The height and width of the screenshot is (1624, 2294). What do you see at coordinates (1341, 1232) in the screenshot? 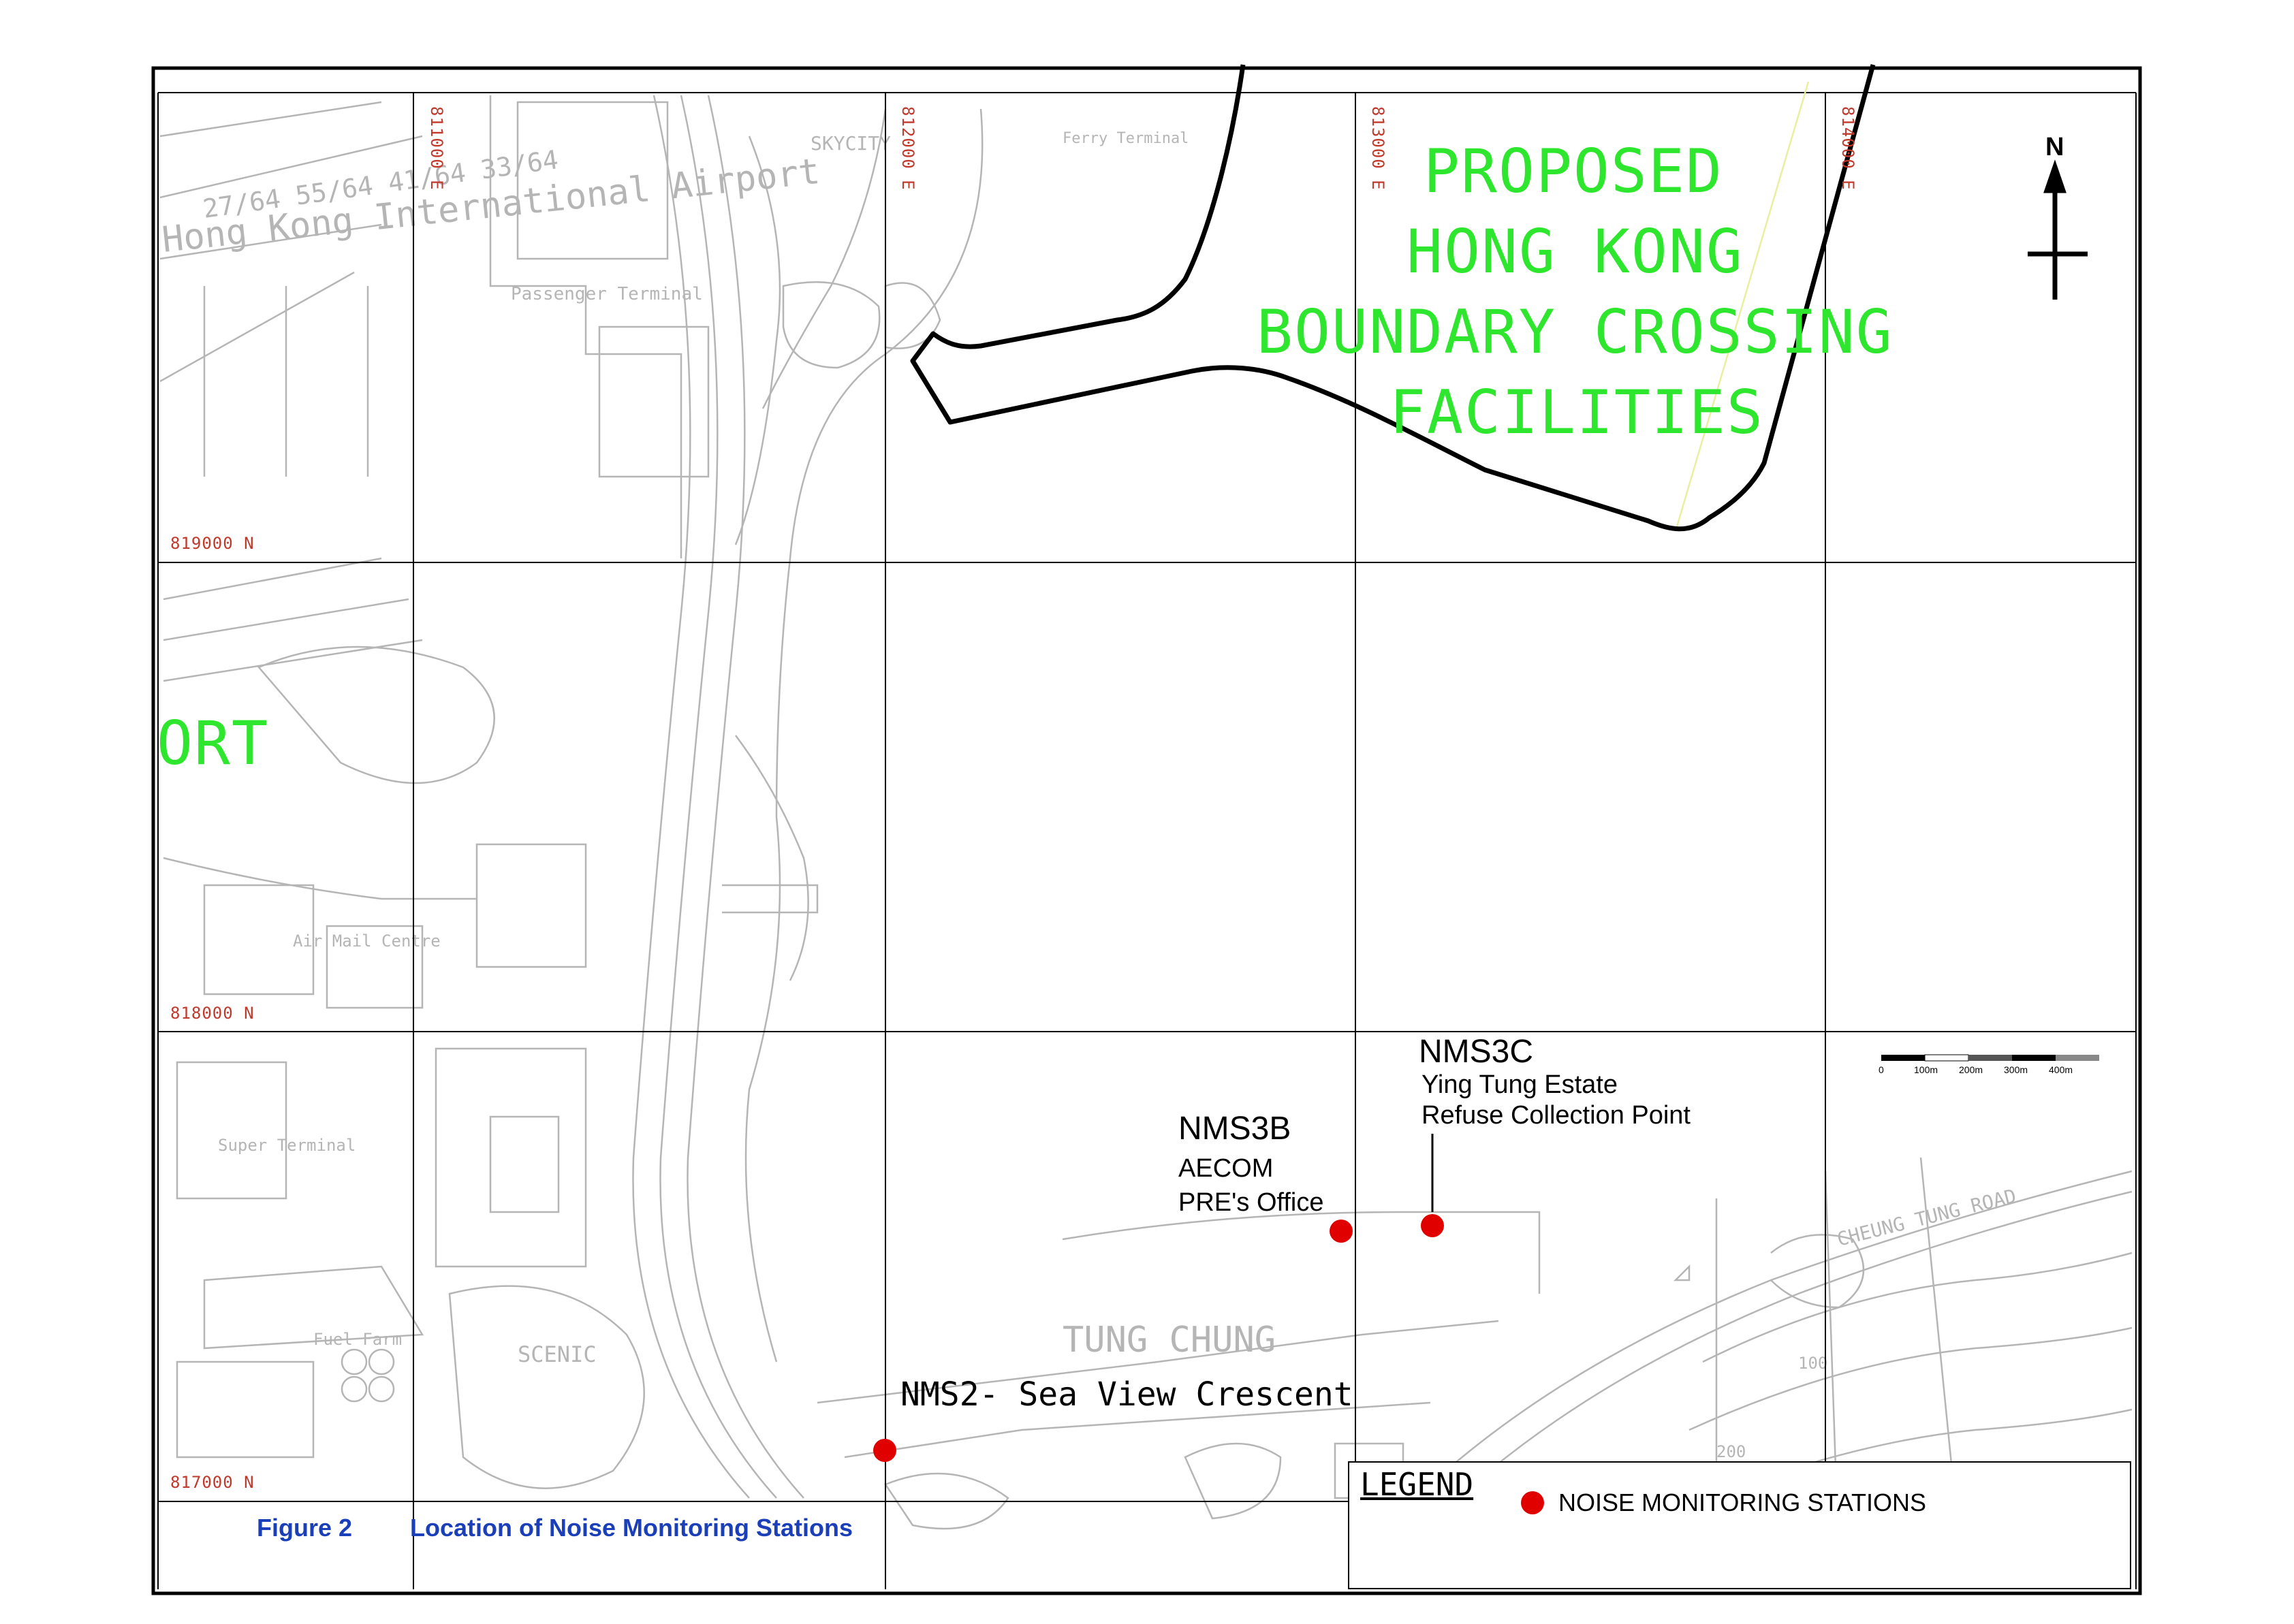
I see `station-marker-nms3b` at bounding box center [1341, 1232].